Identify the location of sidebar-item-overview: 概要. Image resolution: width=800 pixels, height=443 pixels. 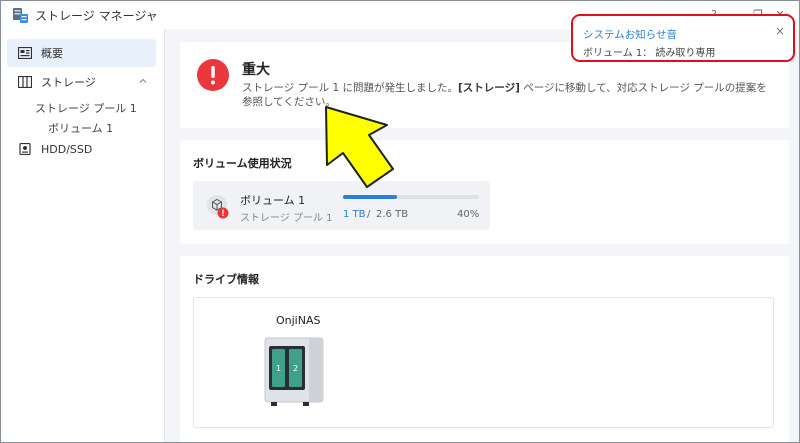
(81, 53).